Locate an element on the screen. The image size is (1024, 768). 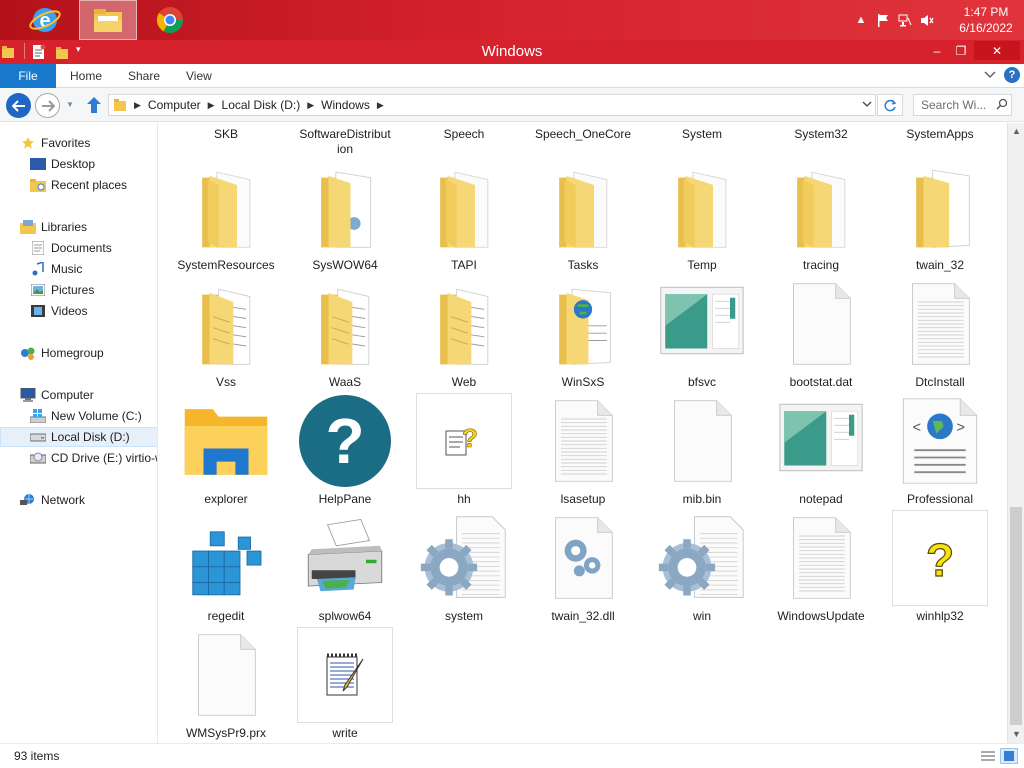
list-item-tasks: Tasks is located at coordinates (583, 216).